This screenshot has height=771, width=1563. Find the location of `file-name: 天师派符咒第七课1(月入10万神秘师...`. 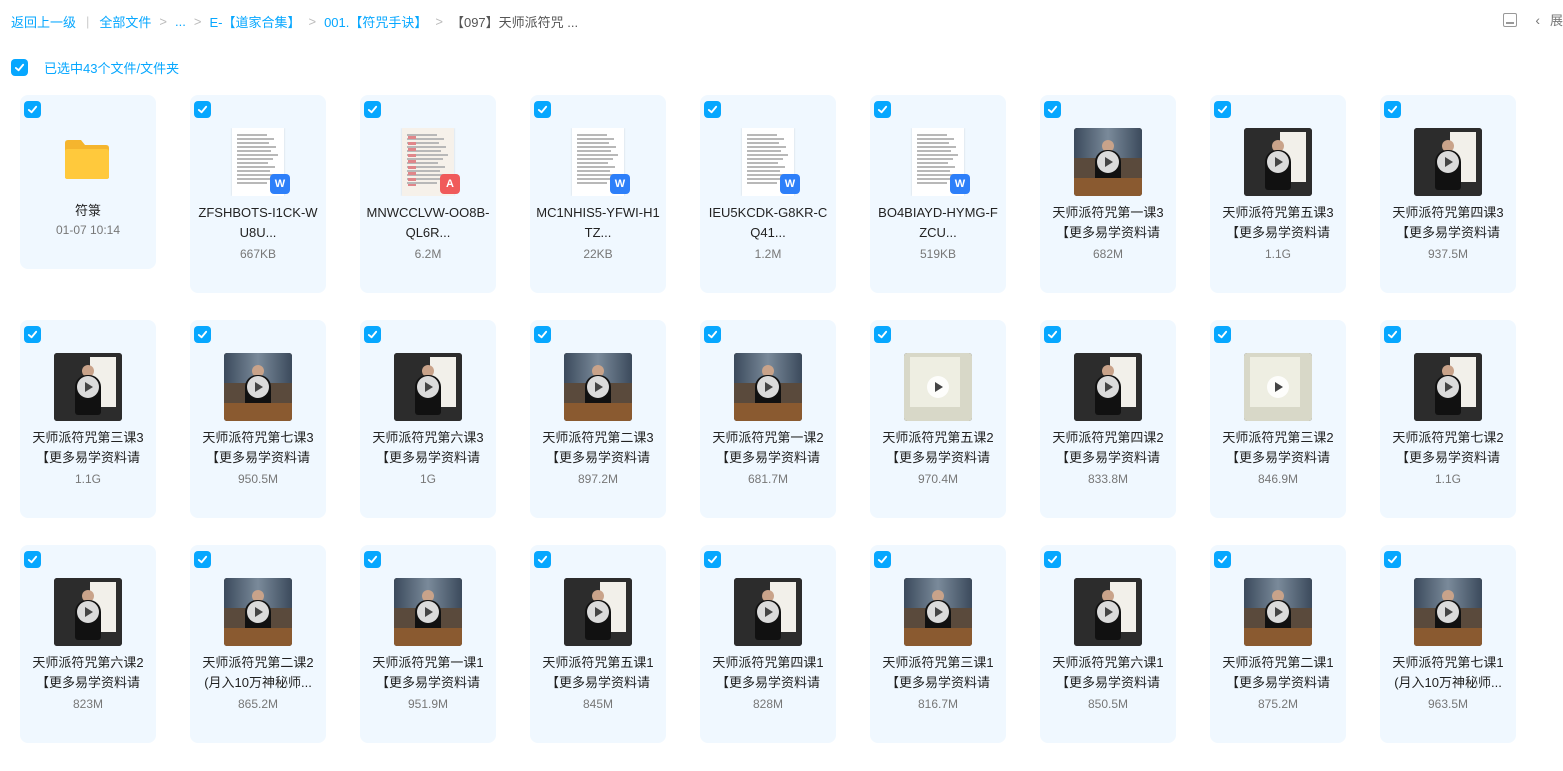

file-name: 天师派符咒第七课1(月入10万神秘师... is located at coordinates (1448, 672).